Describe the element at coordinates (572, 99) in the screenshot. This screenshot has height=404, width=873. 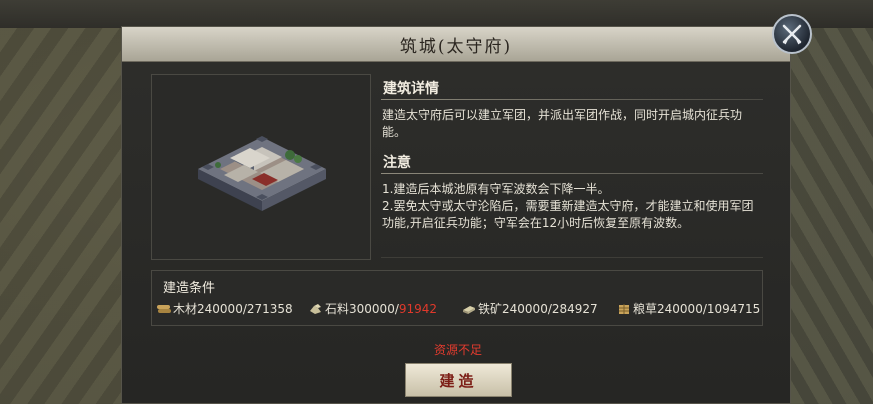
I see `detail-divider` at that location.